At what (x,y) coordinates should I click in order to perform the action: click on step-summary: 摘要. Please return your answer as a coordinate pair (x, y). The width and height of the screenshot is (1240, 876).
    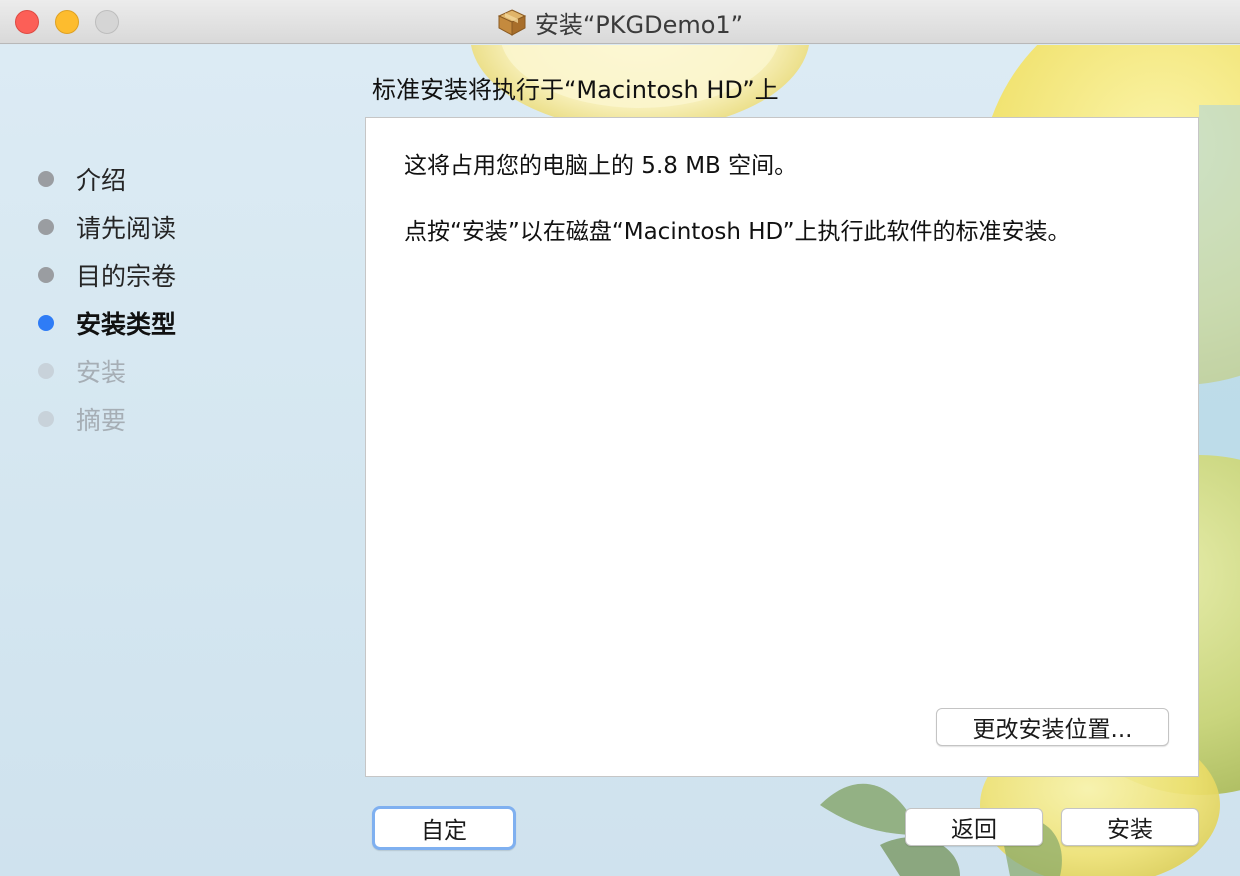
    Looking at the image, I should click on (107, 419).